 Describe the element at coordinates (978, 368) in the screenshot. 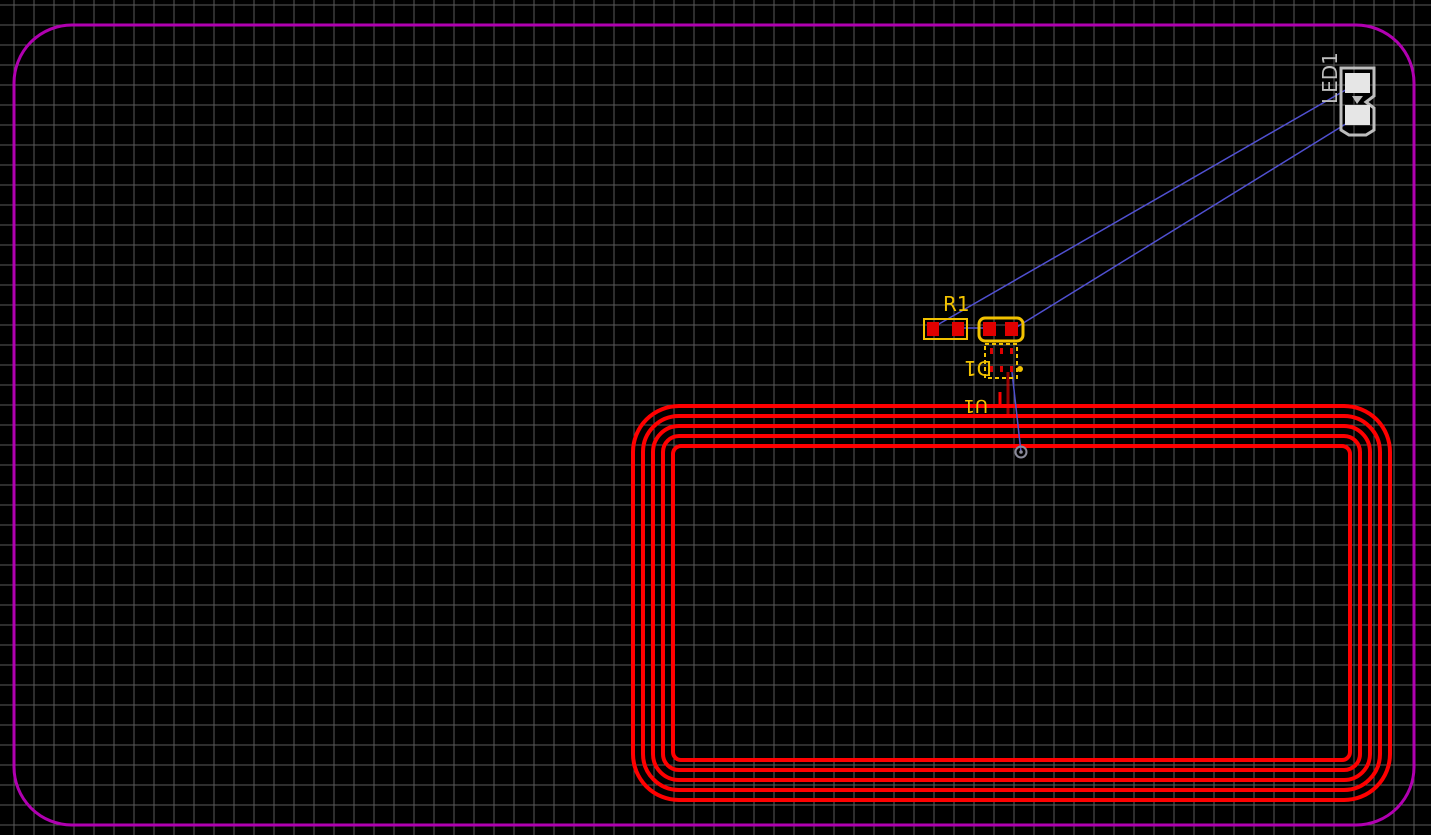

I see `d1-designator: D1` at that location.